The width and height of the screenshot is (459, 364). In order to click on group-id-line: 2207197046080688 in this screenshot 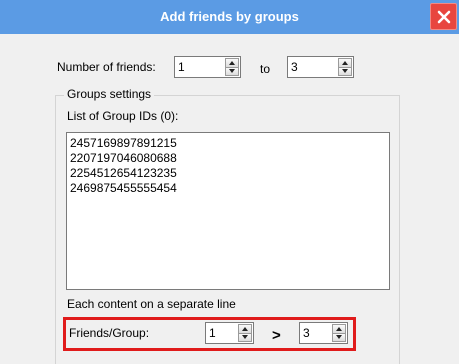, I will do `click(123, 158)`.